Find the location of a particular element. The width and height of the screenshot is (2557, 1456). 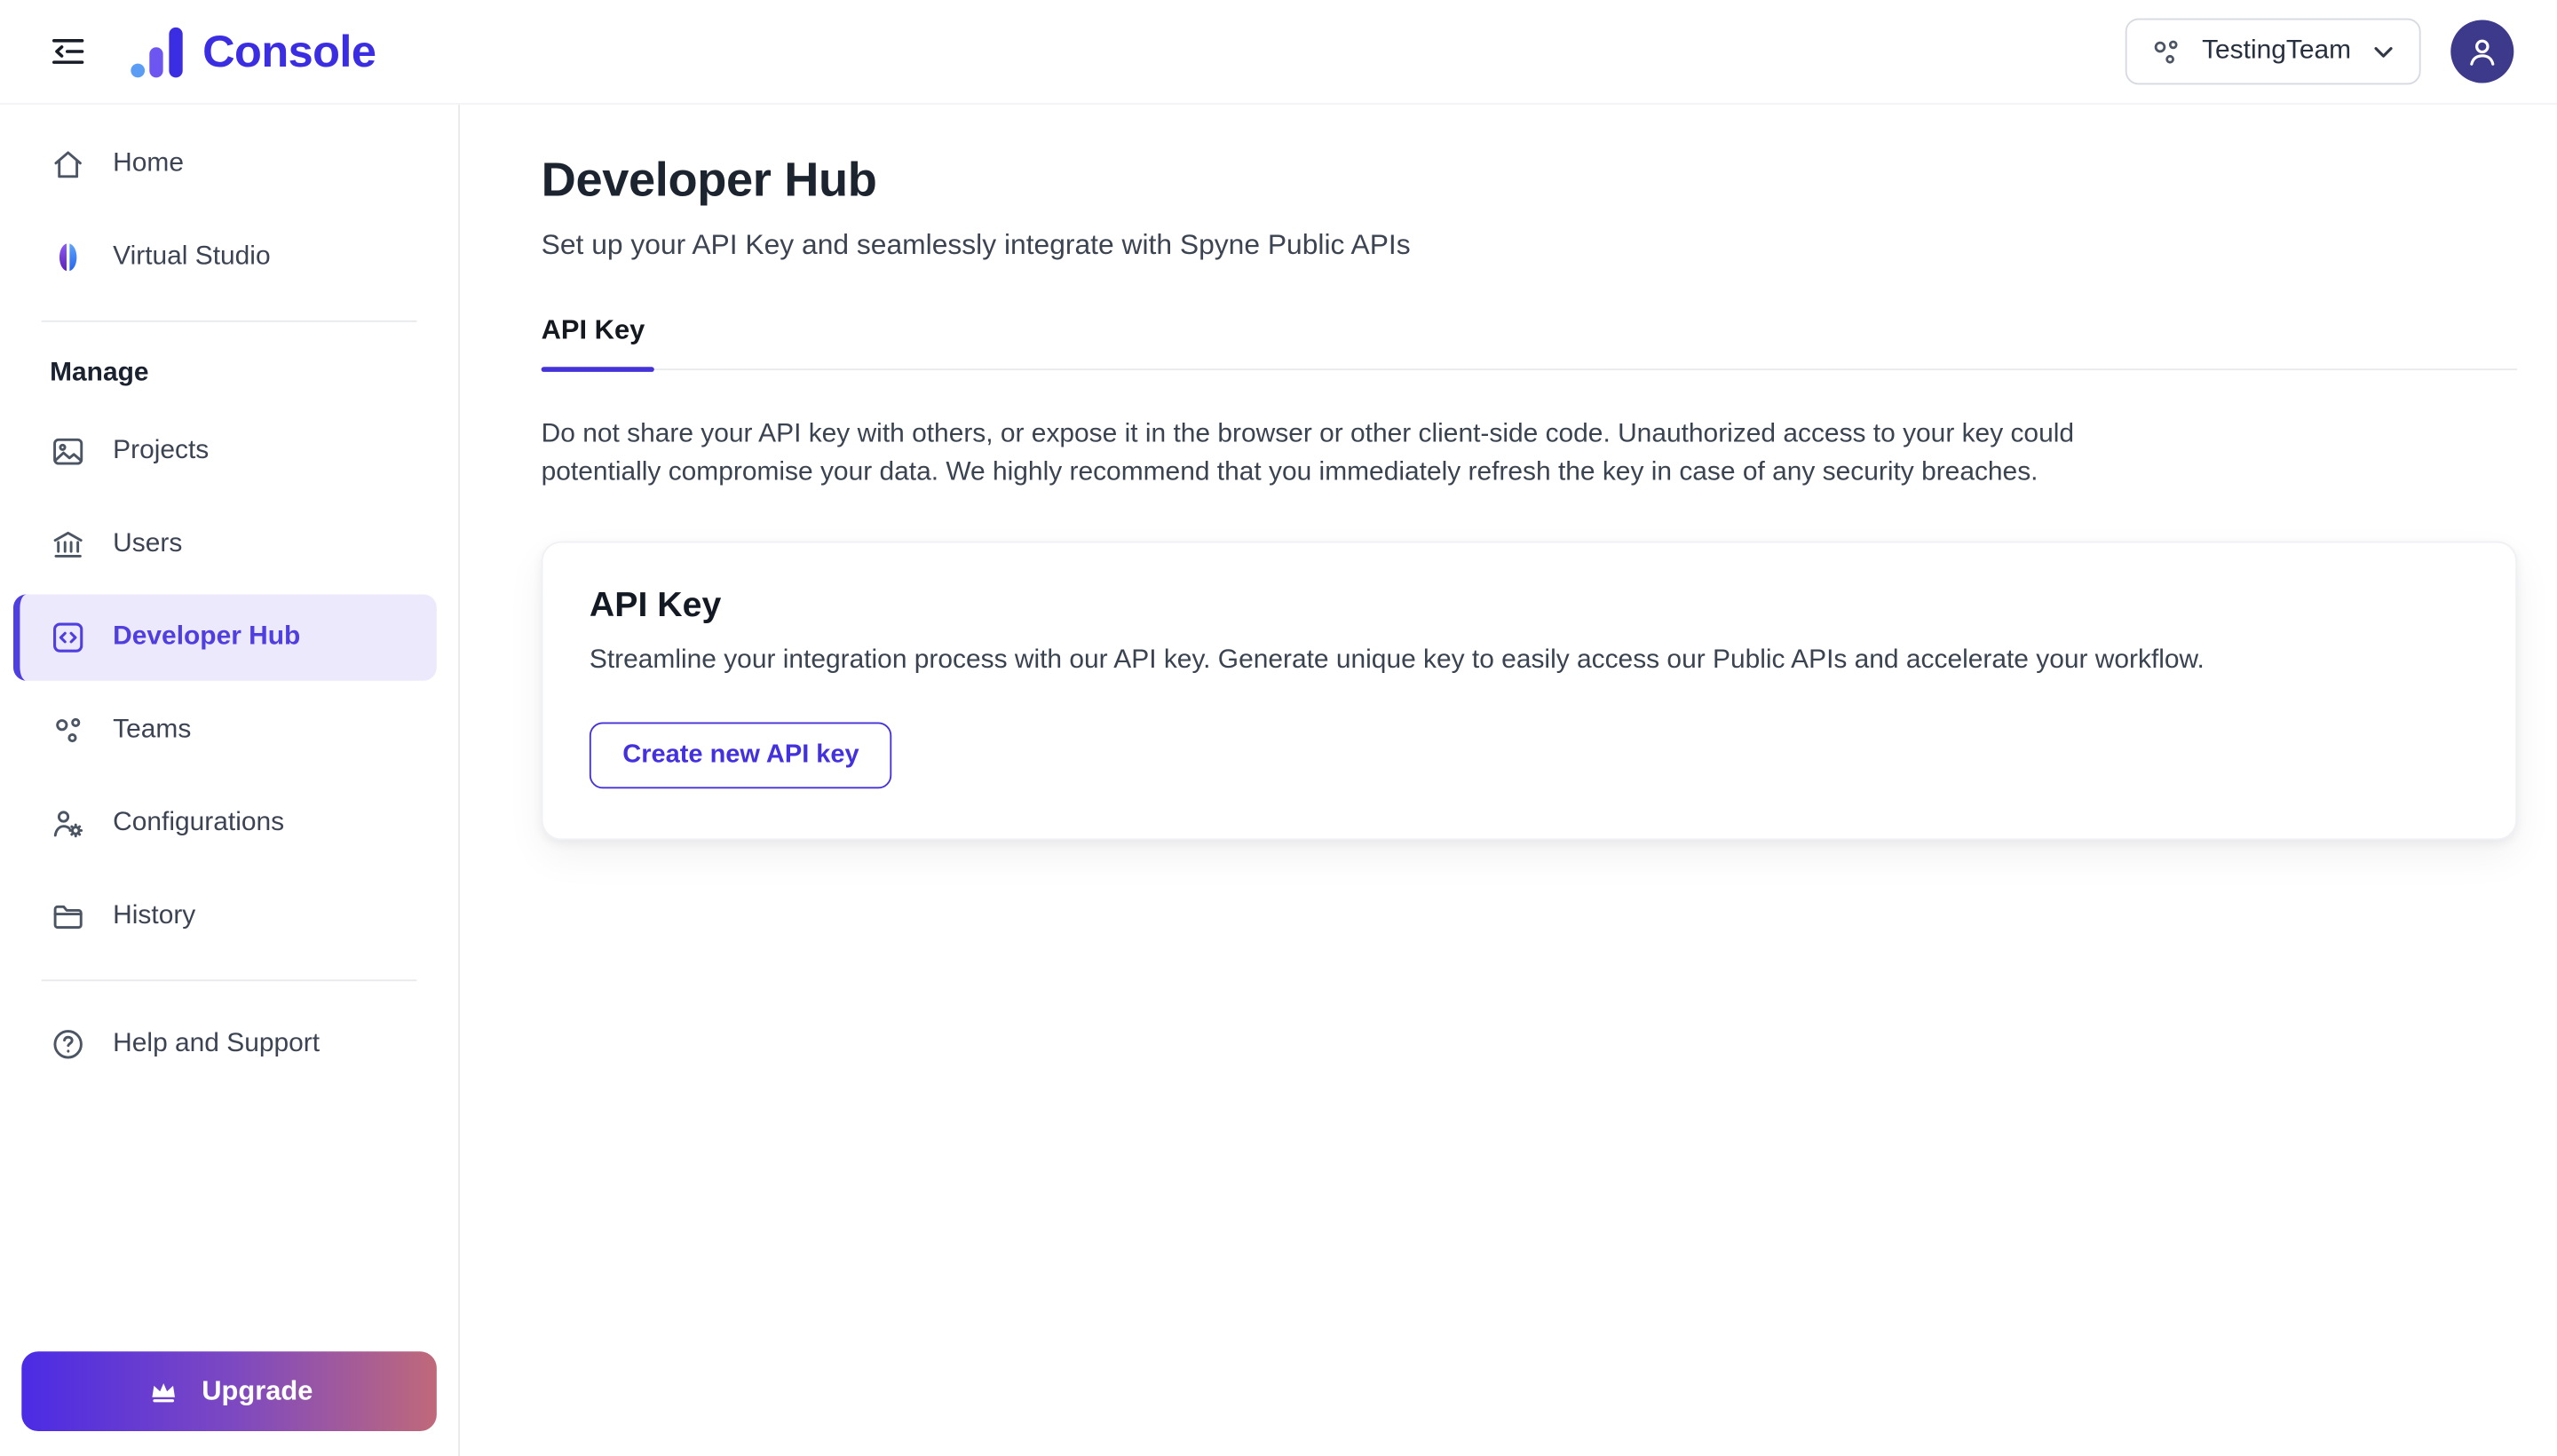

bar-chart-logo-icon is located at coordinates (157, 51).